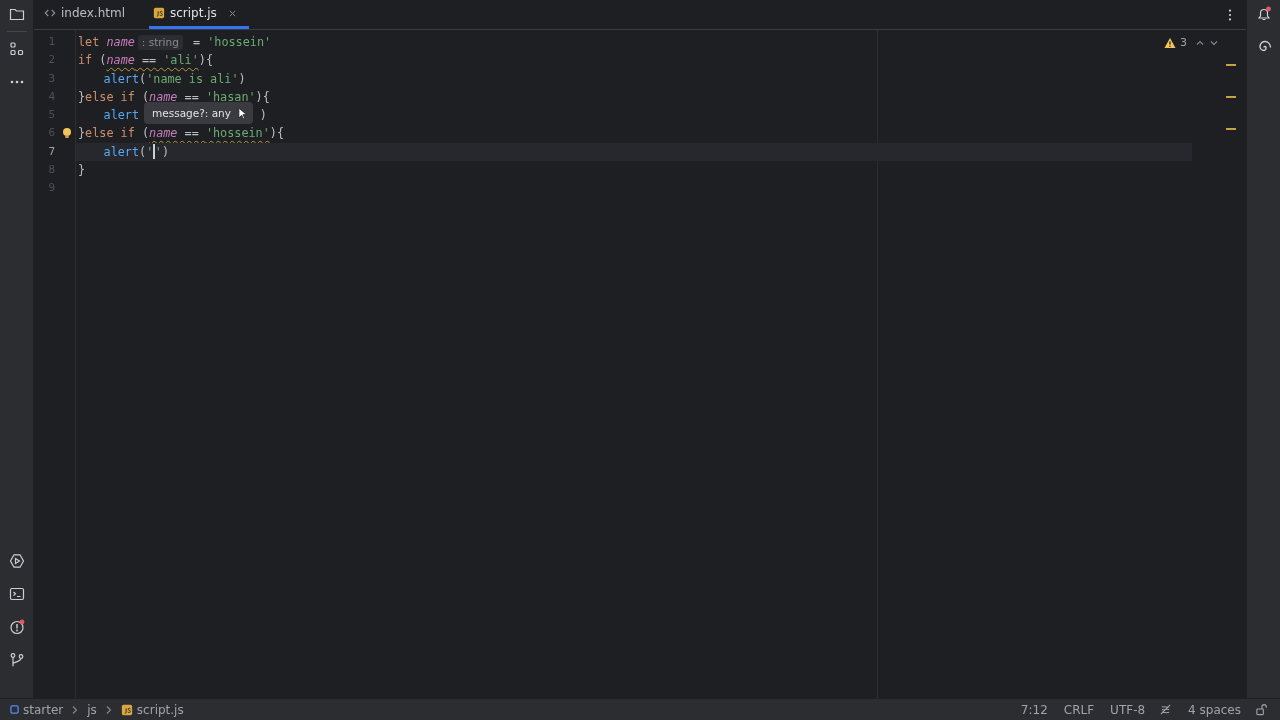  Describe the element at coordinates (16, 660) in the screenshot. I see `git-branch-icon` at that location.